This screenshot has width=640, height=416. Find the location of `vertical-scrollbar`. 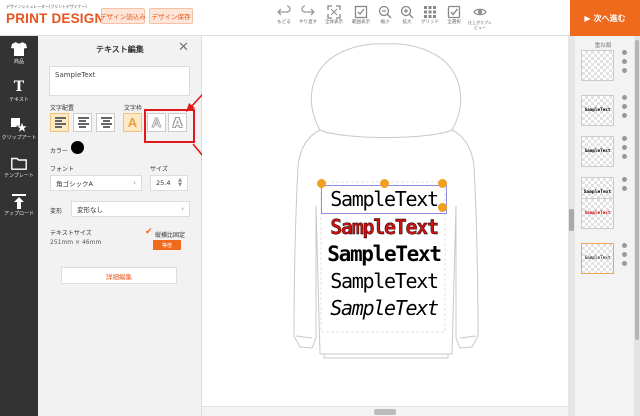

vertical-scrollbar is located at coordinates (571, 226).